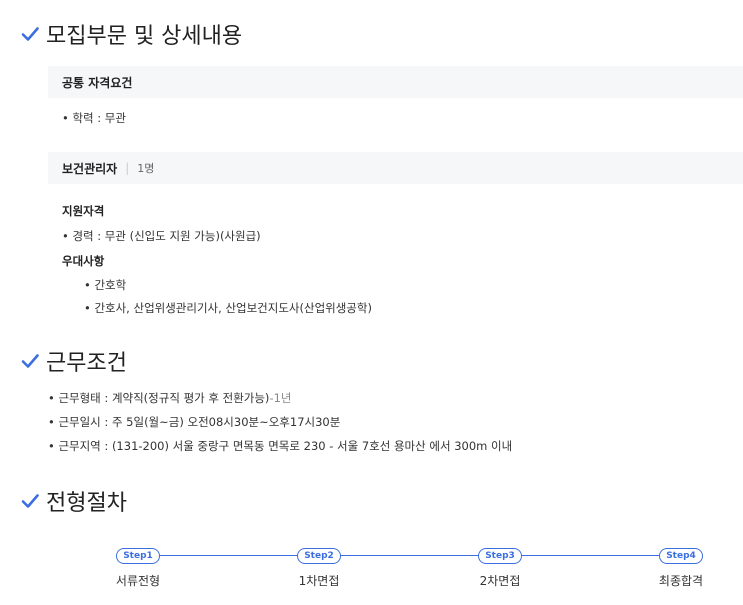 Image resolution: width=743 pixels, height=605 pixels. Describe the element at coordinates (161, 236) in the screenshot. I see `qualification-item: • 경력 : 무관 (신입도 지원 가능)(사원급)` at that location.